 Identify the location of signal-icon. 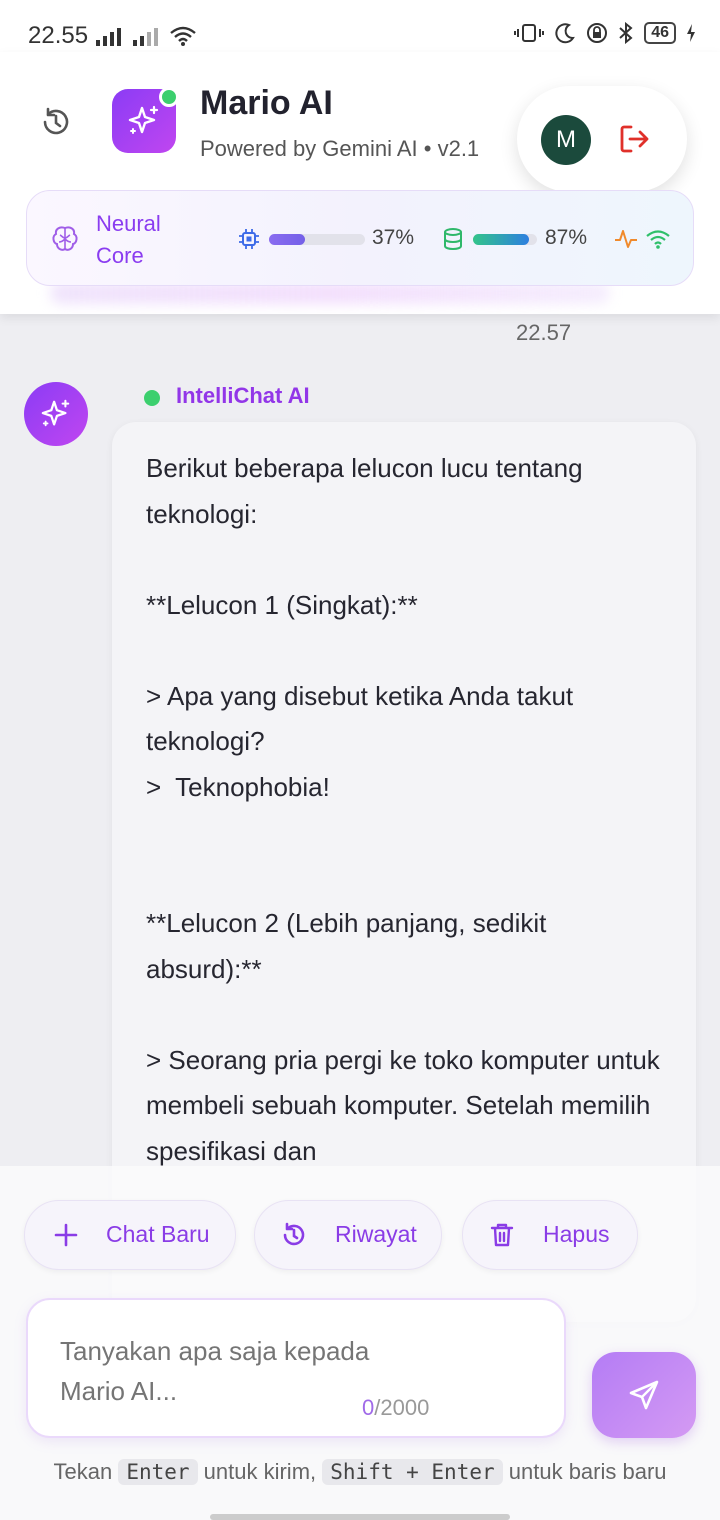
(108, 37).